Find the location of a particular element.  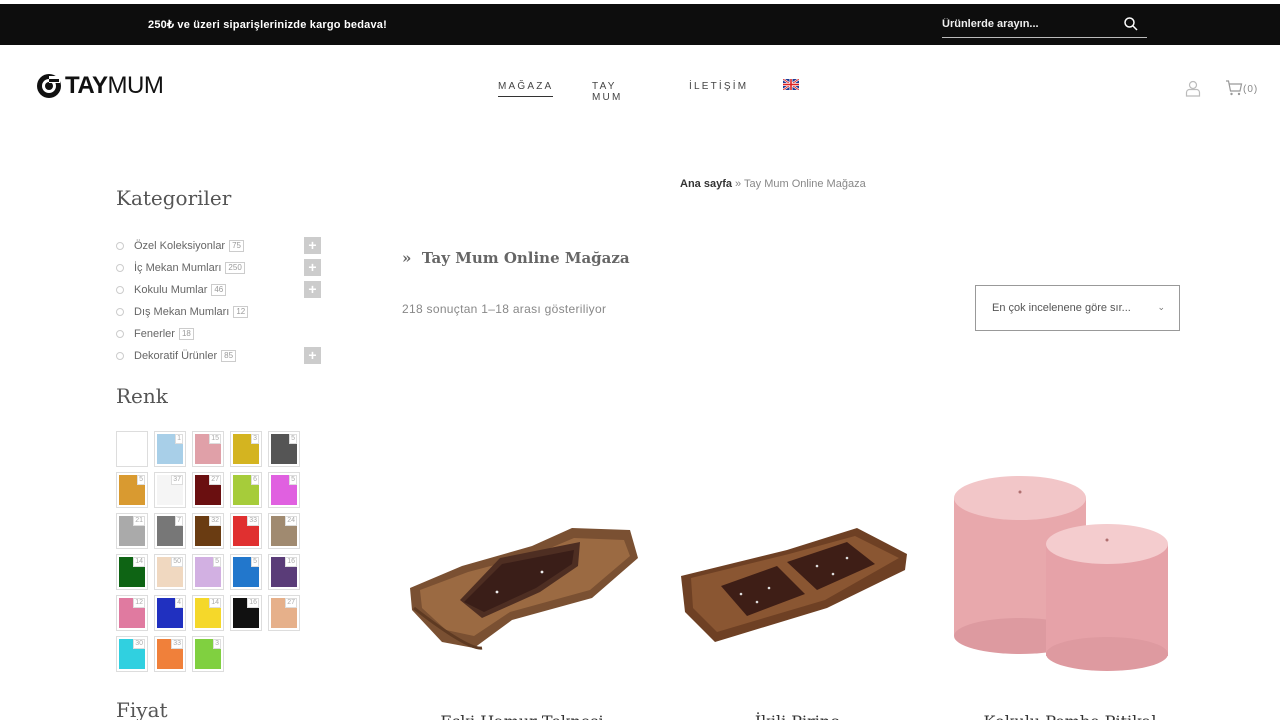

color-swatch: 32 is located at coordinates (208, 531).